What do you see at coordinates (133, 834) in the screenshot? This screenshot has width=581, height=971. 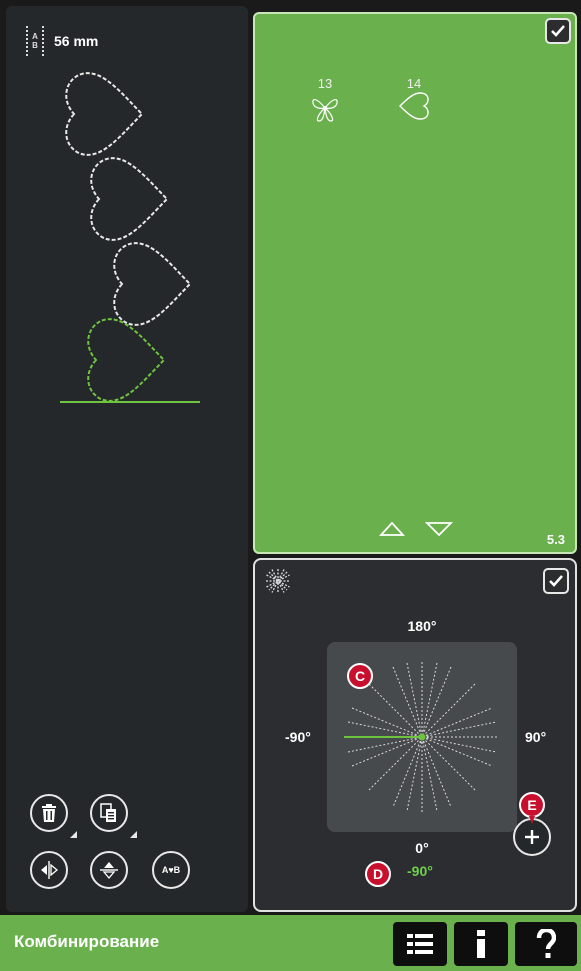 I see `duplicate-options-indicator` at bounding box center [133, 834].